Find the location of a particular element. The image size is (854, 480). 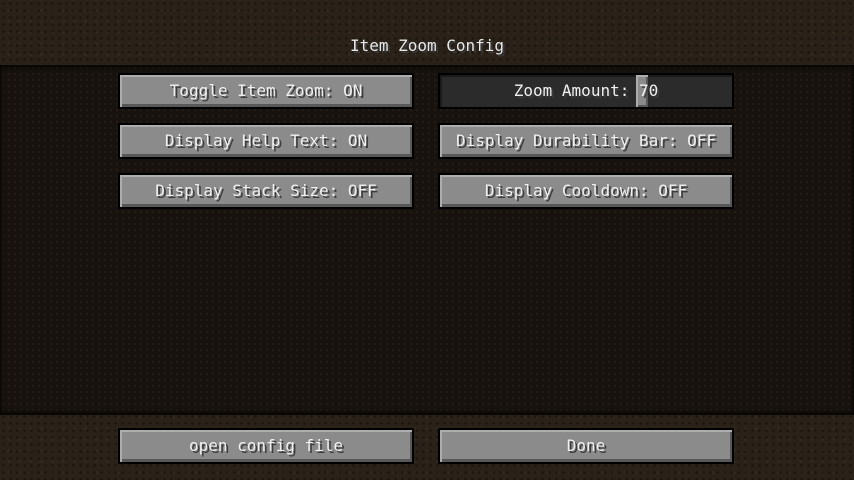

open-config-file-button: open config file is located at coordinates (266, 446).